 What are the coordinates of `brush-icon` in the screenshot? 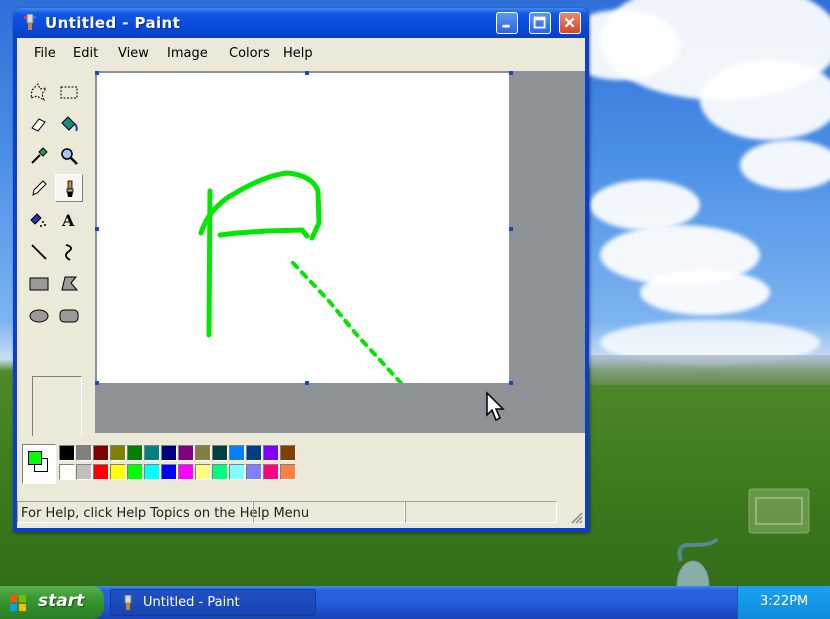 It's located at (70, 188).